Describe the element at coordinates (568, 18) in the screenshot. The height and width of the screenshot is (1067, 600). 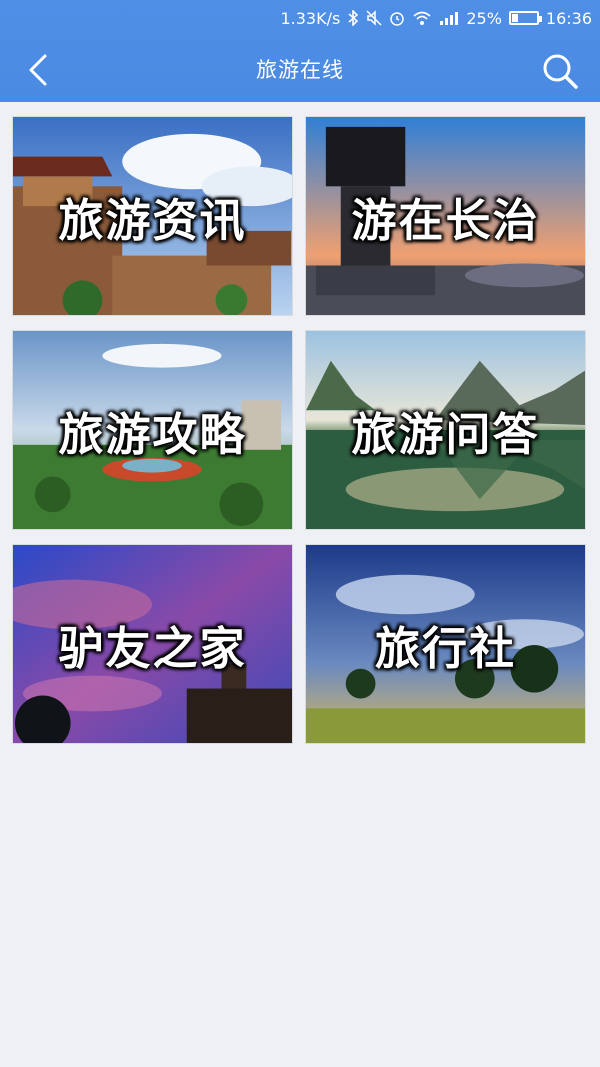
I see `clock: 16:36` at that location.